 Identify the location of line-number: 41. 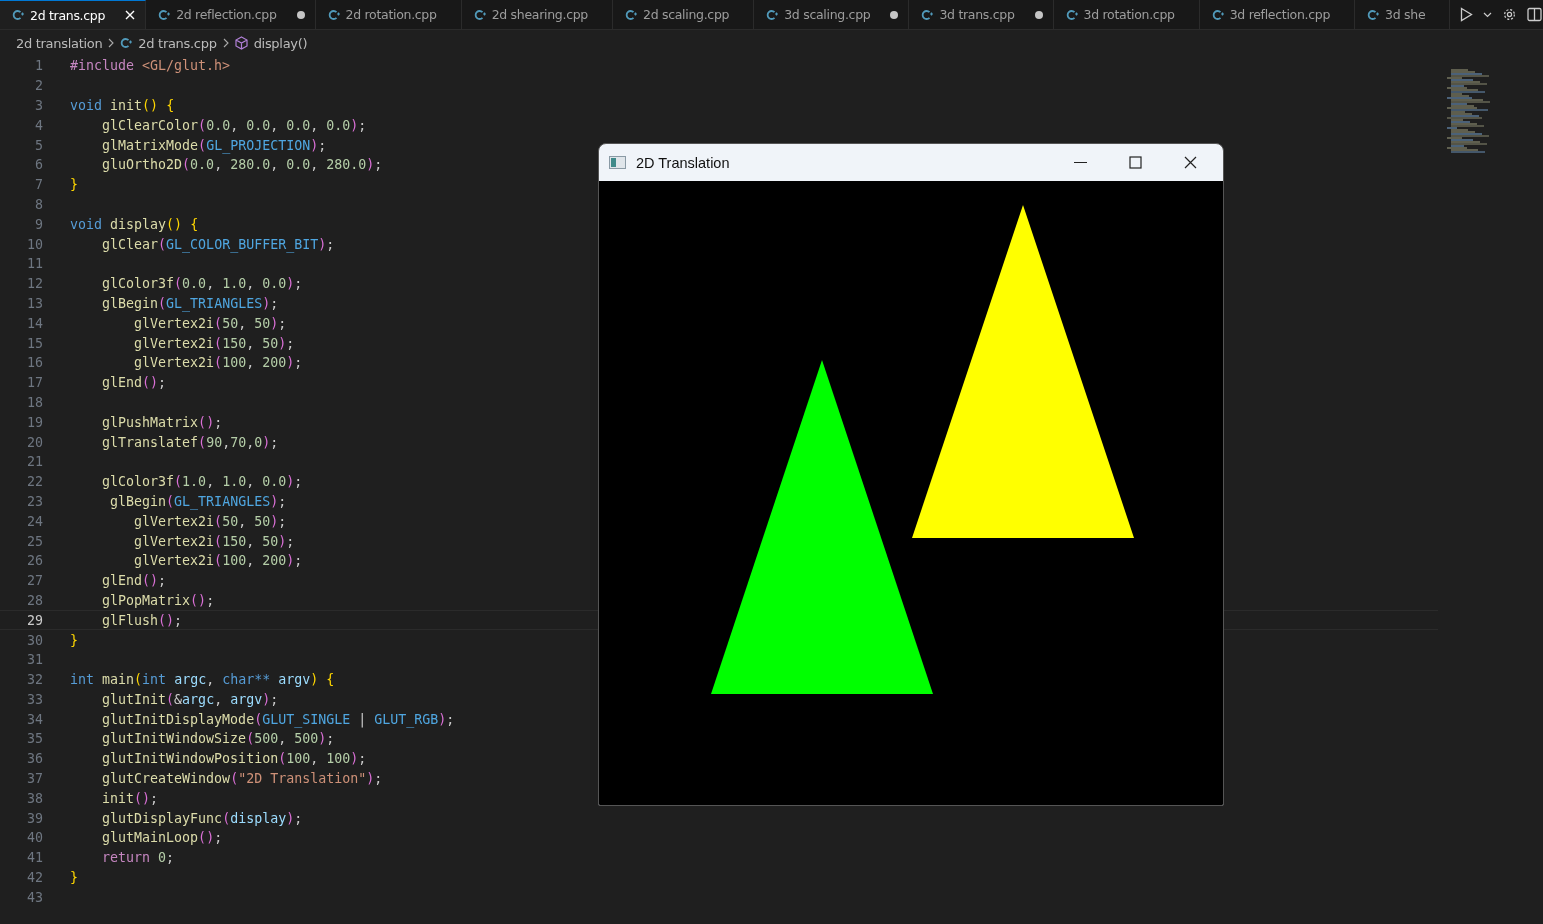
(34, 858).